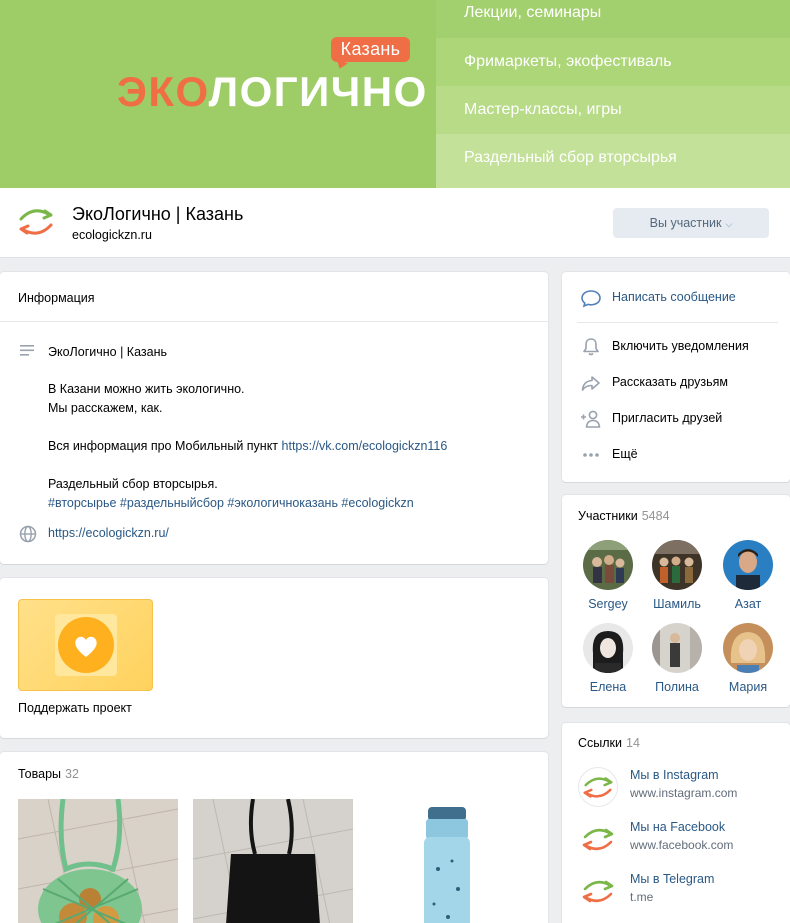  What do you see at coordinates (670, 382) in the screenshot?
I see `tell-friends-label: Рассказать друзьям` at bounding box center [670, 382].